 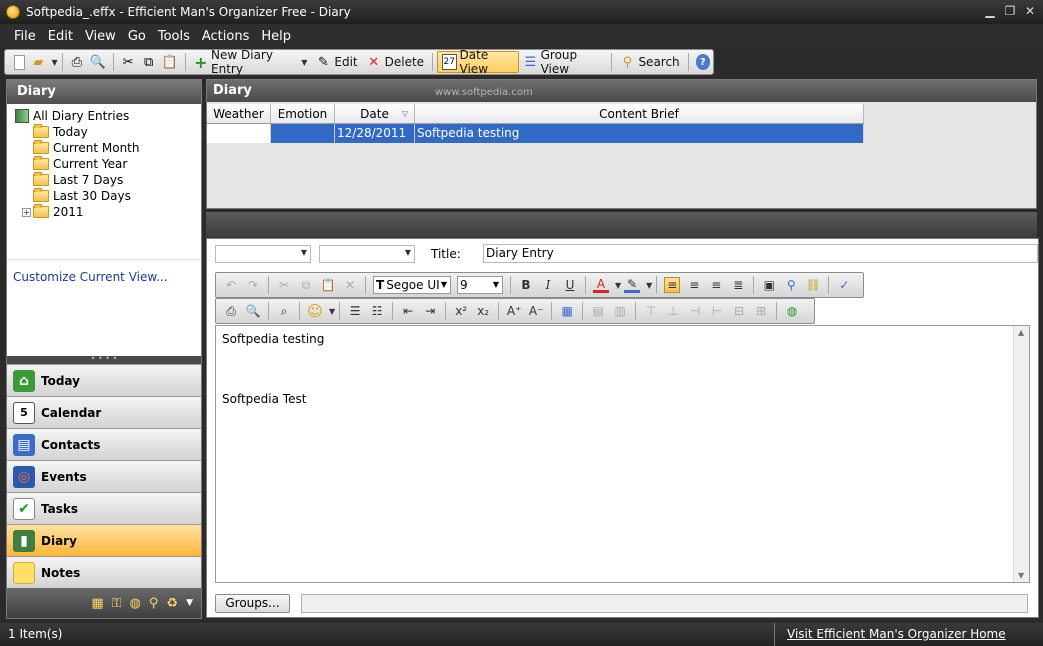 I want to click on help-icon: ?, so click(x=703, y=62).